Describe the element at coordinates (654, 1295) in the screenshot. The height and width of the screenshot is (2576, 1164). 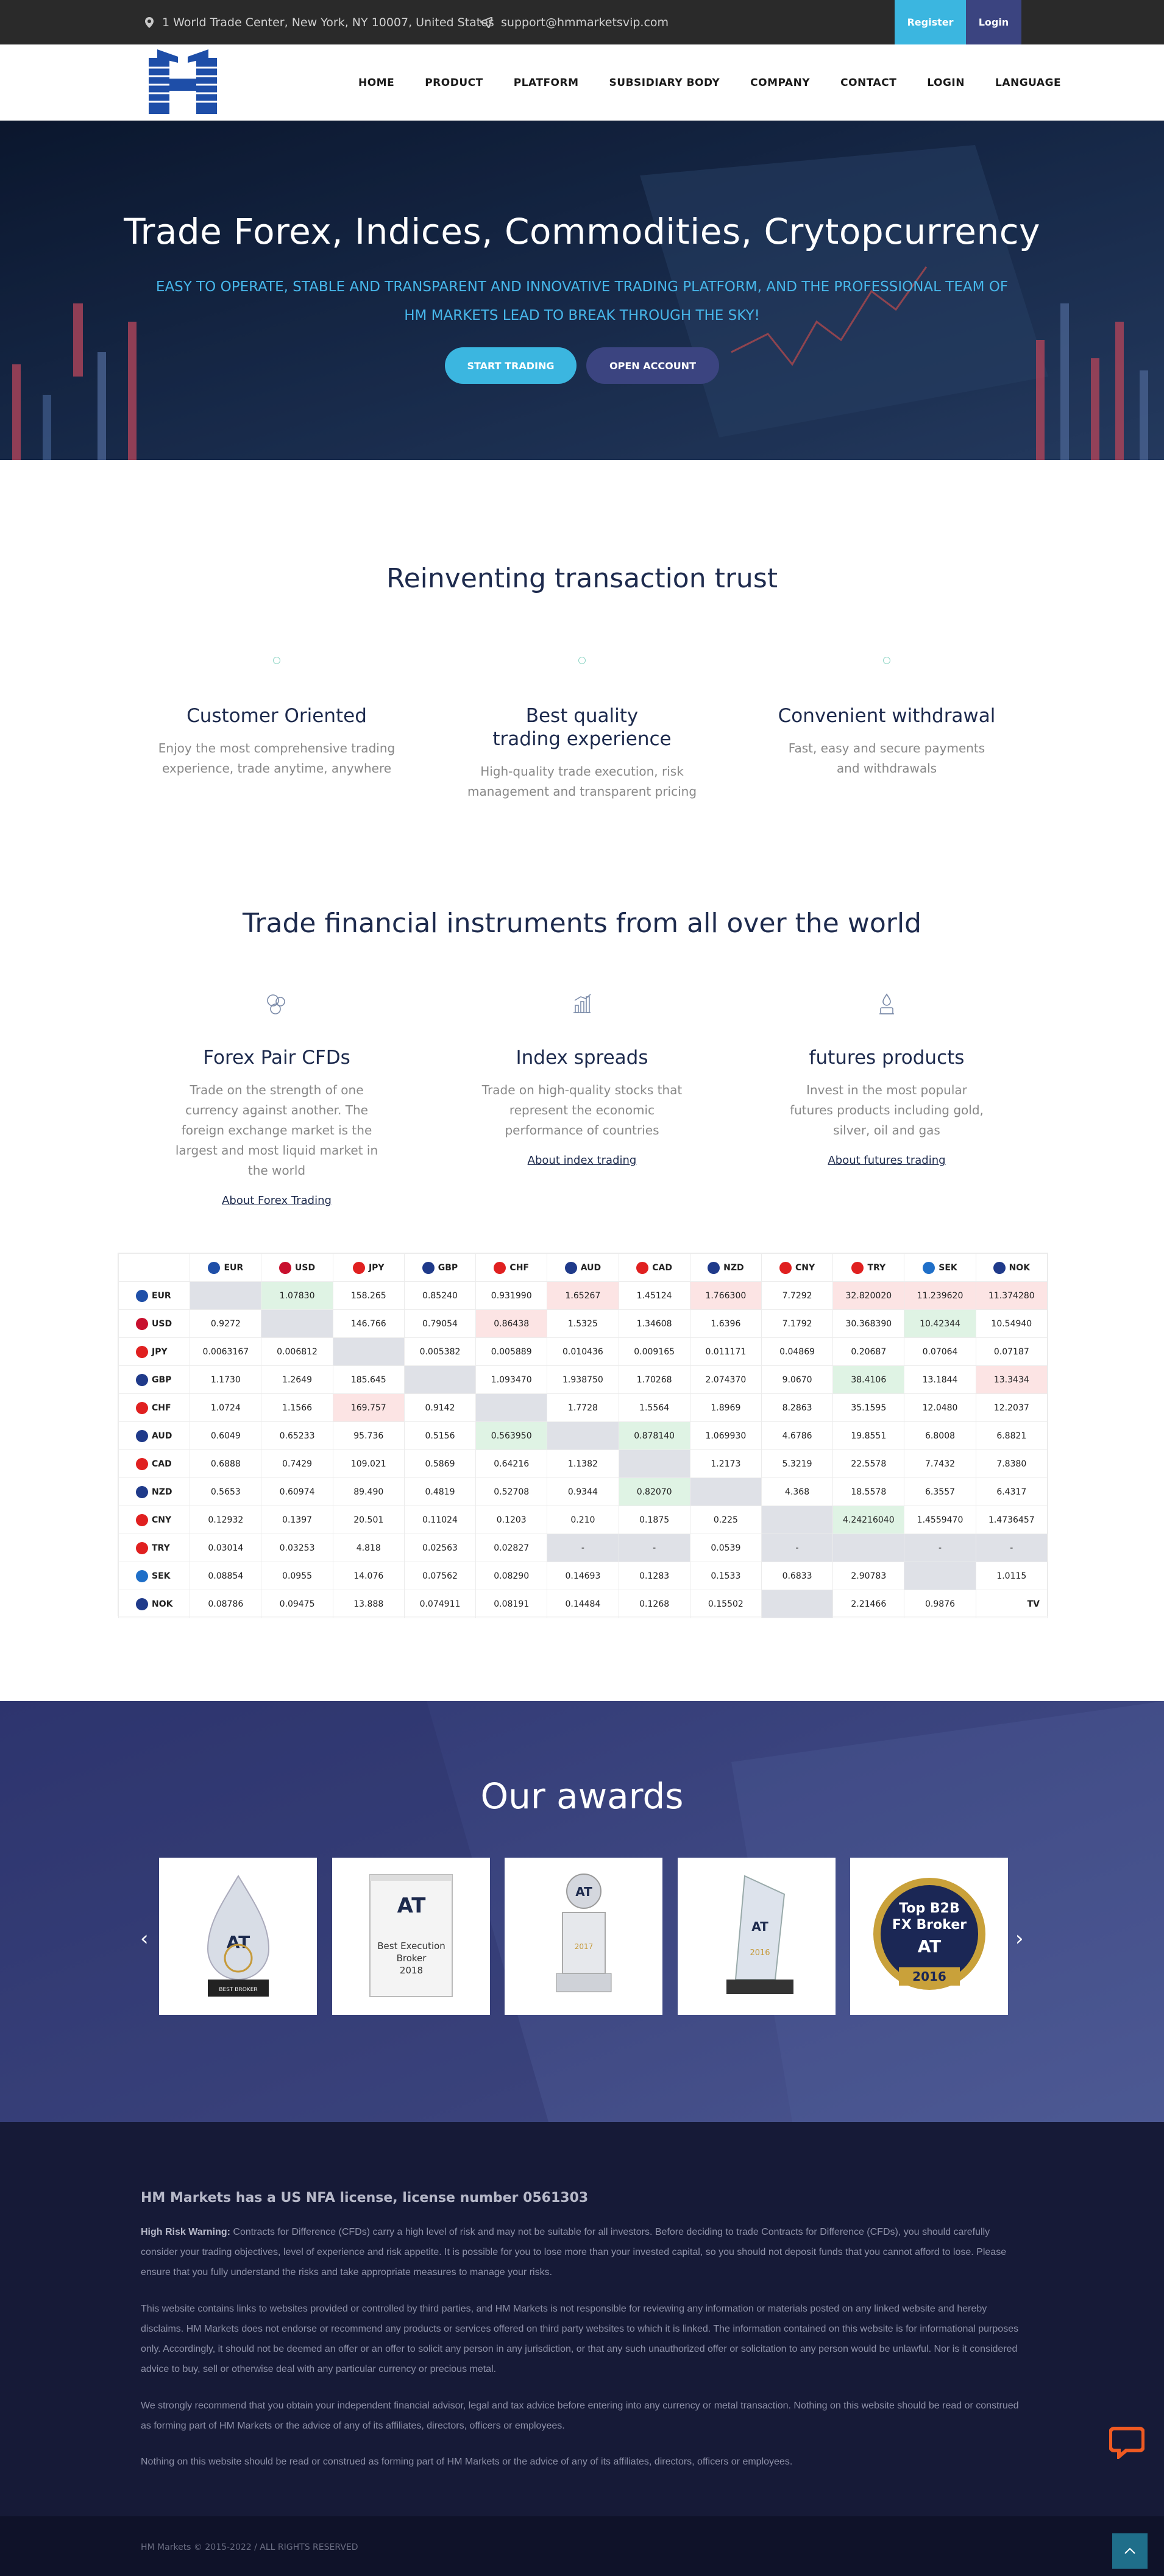
I see `rate-cell: 1.45124` at that location.